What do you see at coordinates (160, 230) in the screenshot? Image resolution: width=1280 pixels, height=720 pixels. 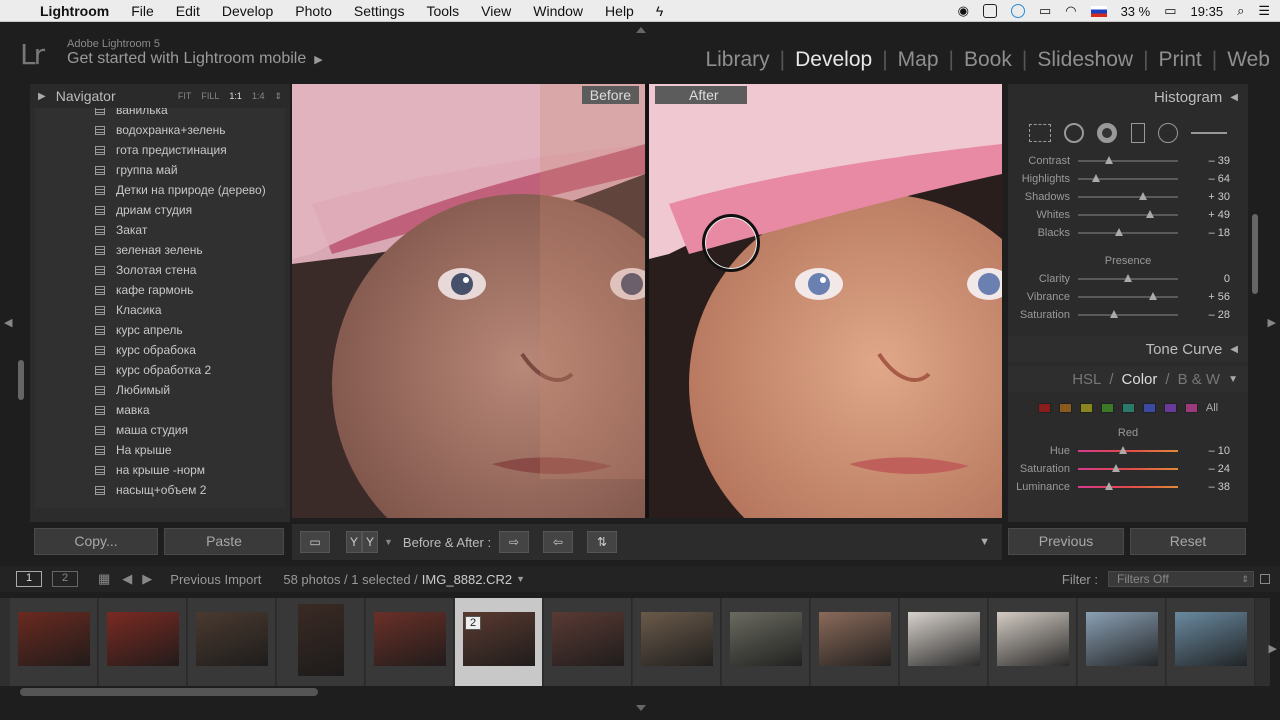 I see `preset-item: Закат` at bounding box center [160, 230].